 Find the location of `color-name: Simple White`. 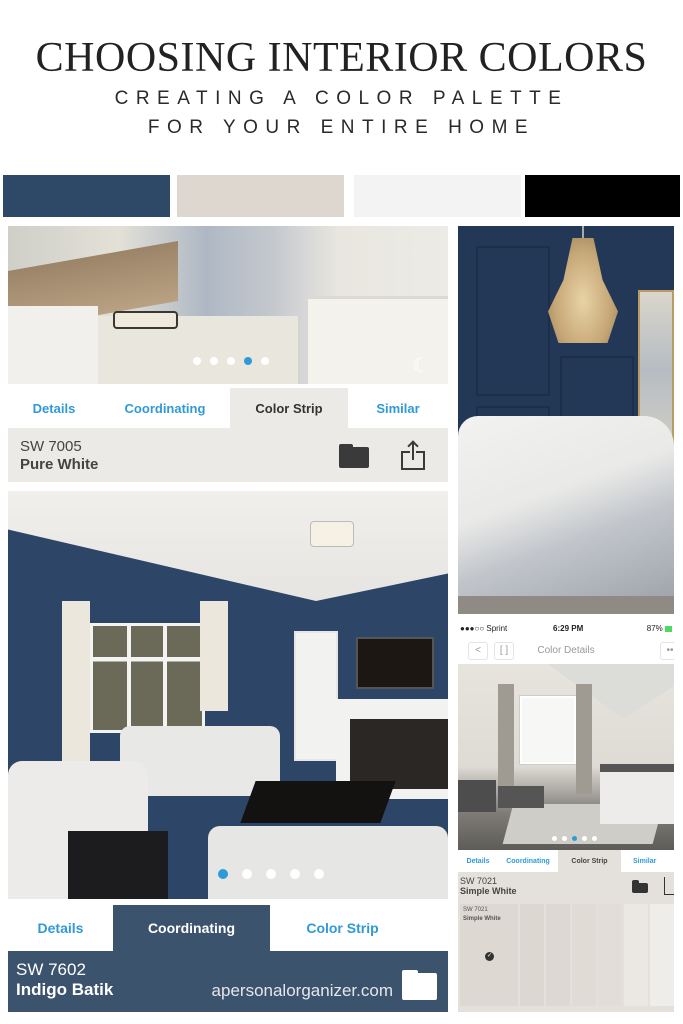

color-name: Simple White is located at coordinates (488, 891).